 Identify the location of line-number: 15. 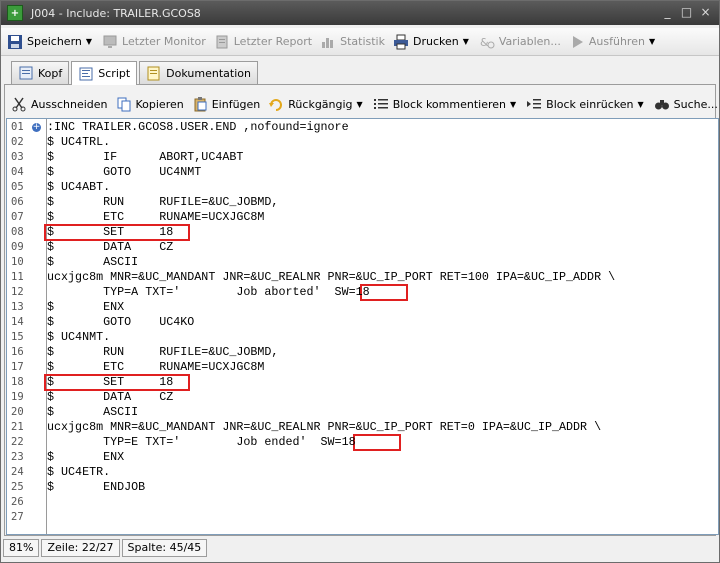
(17, 337).